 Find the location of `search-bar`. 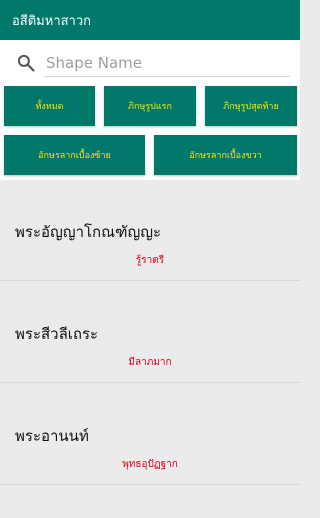

search-bar is located at coordinates (150, 63).